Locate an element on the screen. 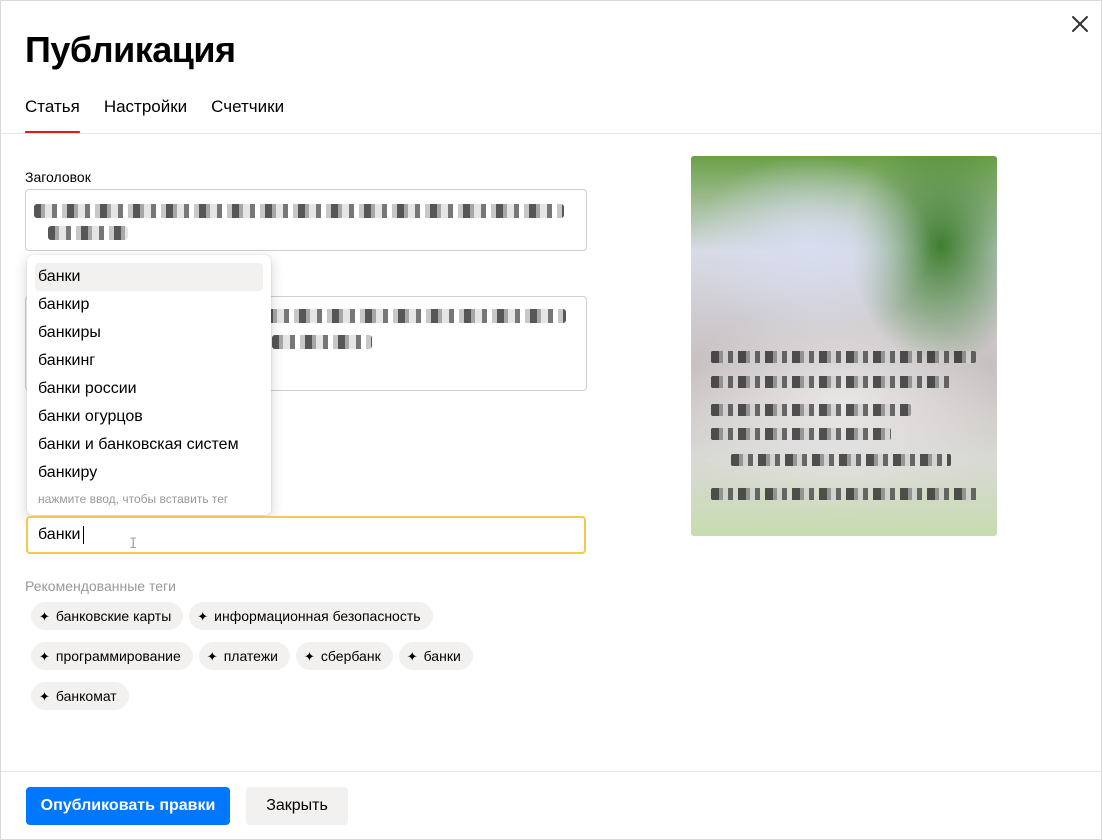 Image resolution: width=1102 pixels, height=840 pixels. chip-label: платежи is located at coordinates (251, 656).